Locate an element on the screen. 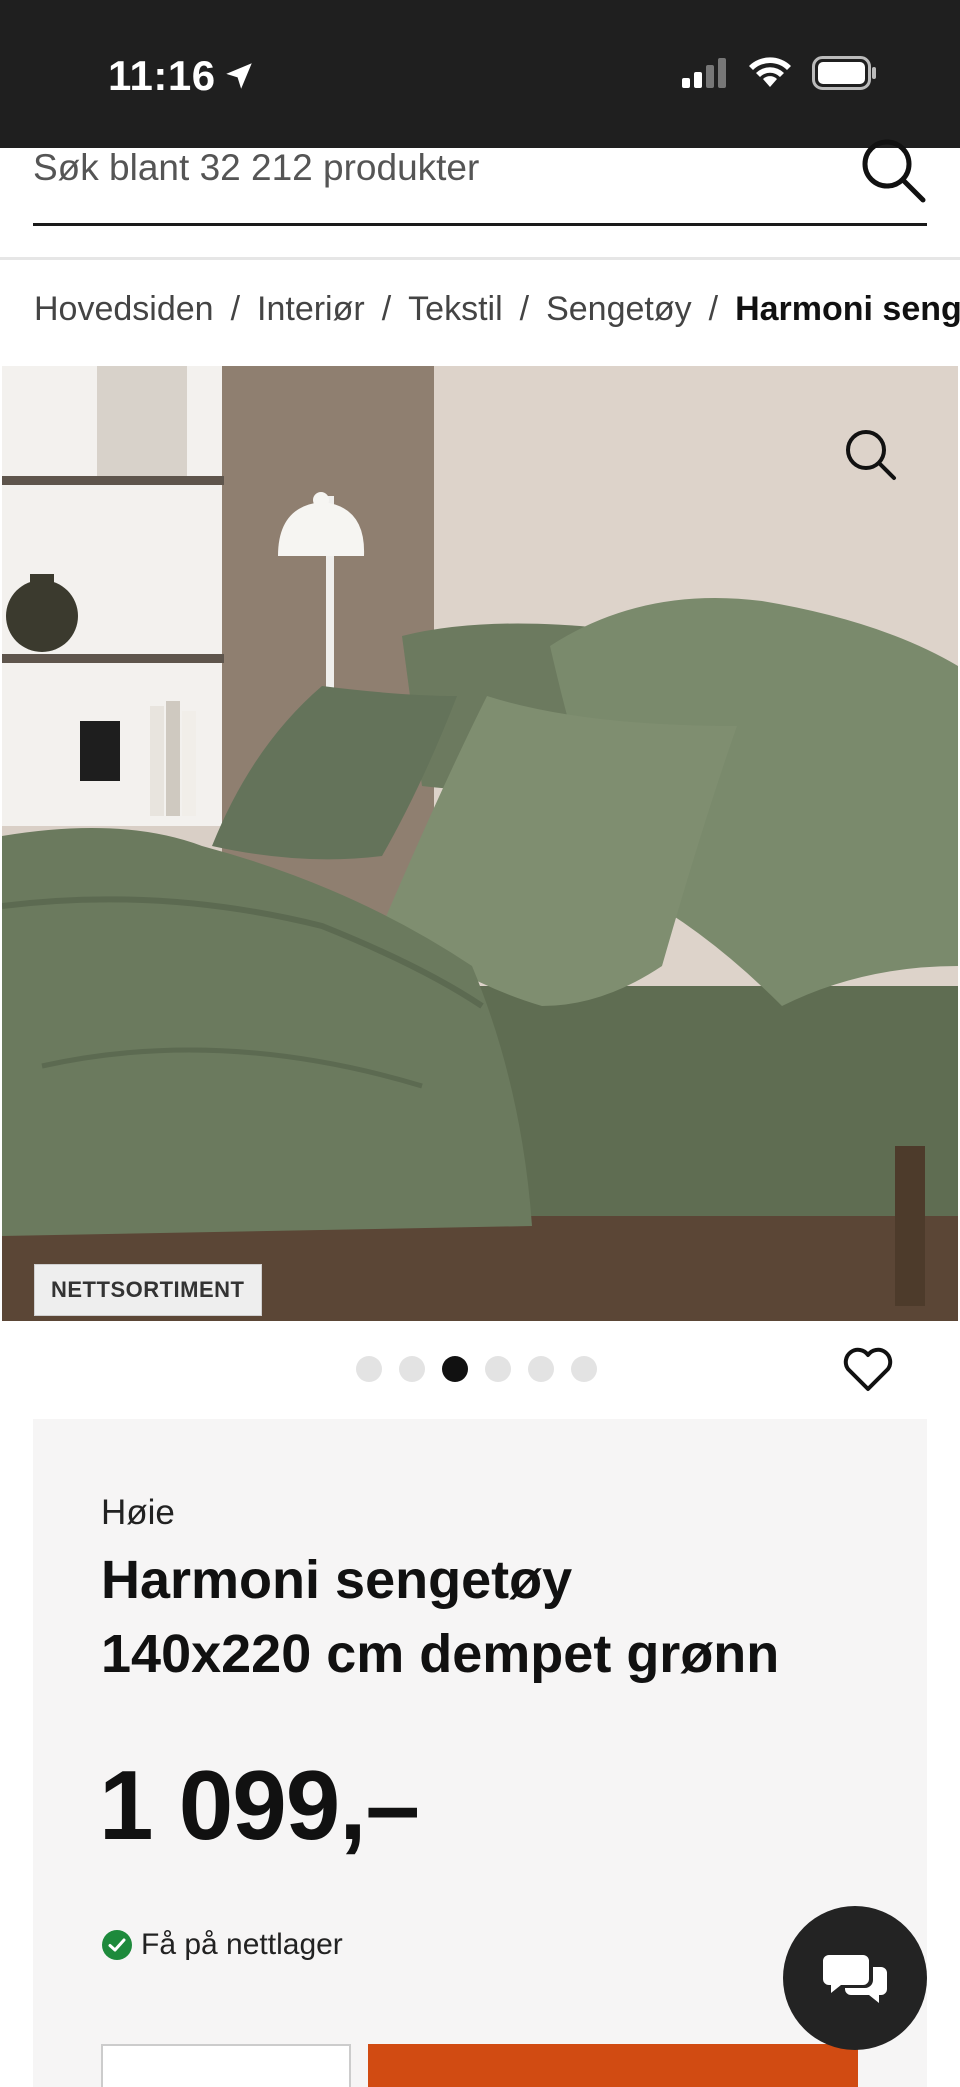 The image size is (960, 2087). product-price: 1 099,– is located at coordinates (259, 1805).